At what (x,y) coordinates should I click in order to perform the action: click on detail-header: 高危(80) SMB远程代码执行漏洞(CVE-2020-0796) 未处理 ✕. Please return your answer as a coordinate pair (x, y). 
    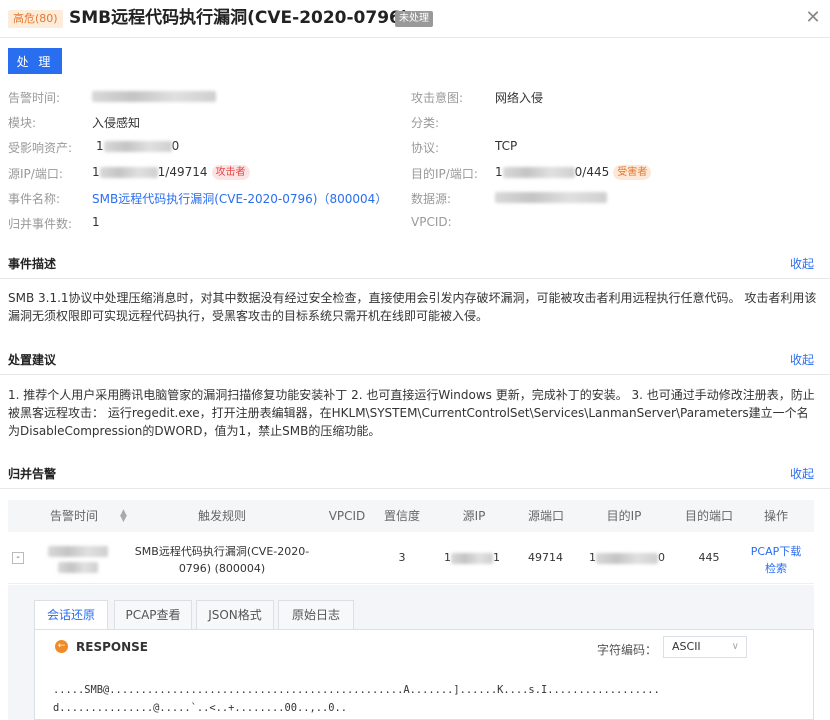
    Looking at the image, I should click on (415, 19).